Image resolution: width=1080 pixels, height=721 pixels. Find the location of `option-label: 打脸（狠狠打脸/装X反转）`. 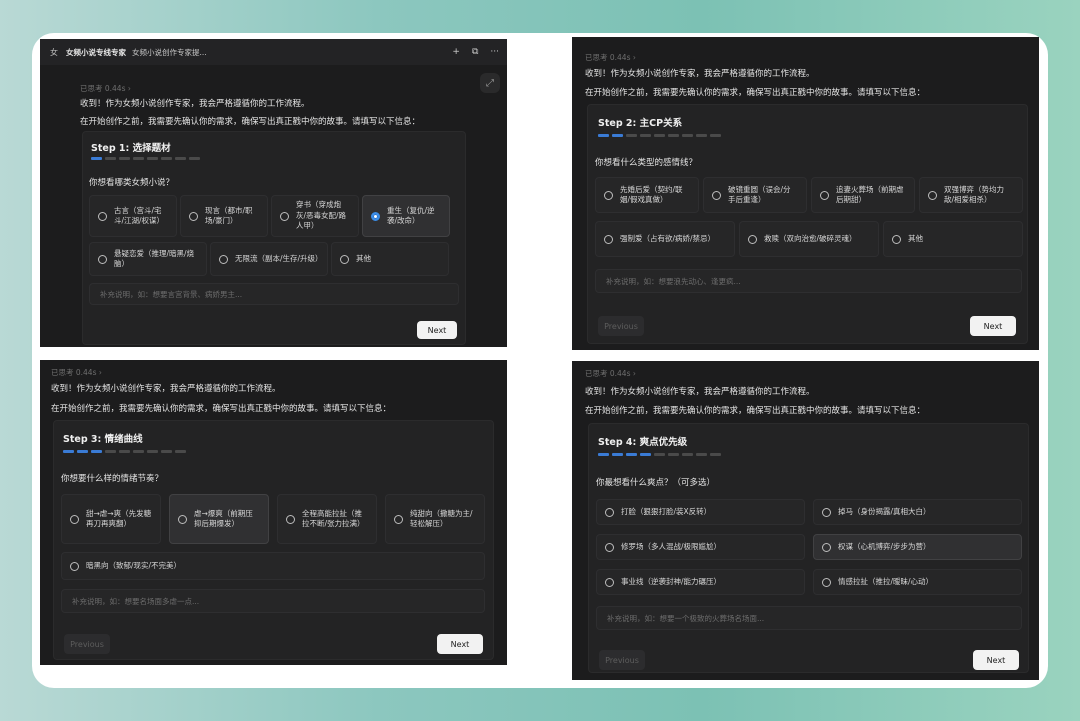

option-label: 打脸（狠狠打脸/装X反转） is located at coordinates (666, 511).